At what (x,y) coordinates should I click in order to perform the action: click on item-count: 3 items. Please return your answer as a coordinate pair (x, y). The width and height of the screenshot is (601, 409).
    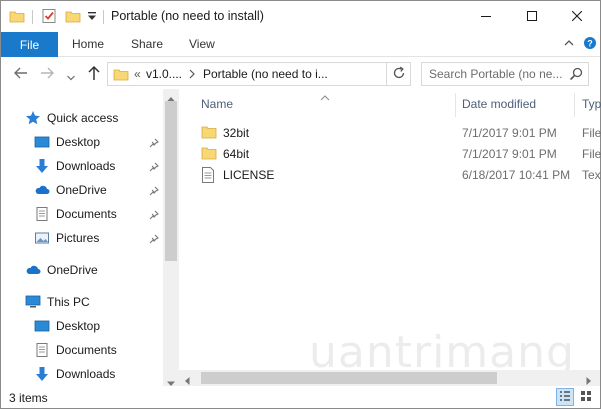
    Looking at the image, I should click on (28, 398).